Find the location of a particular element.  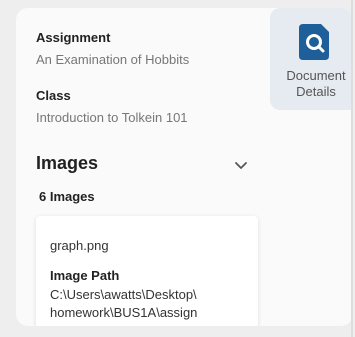

image-path-label: Image Path is located at coordinates (85, 275).